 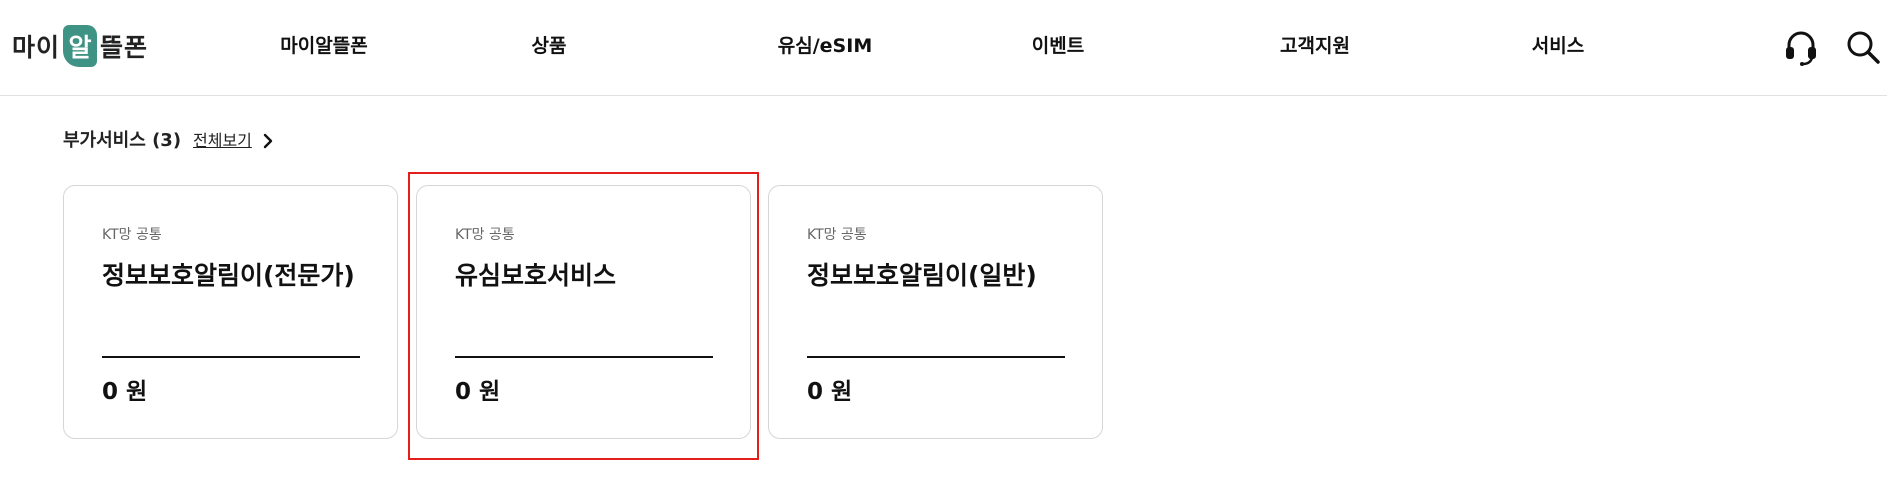 I want to click on view-all-link: 전체보기, so click(x=222, y=141).